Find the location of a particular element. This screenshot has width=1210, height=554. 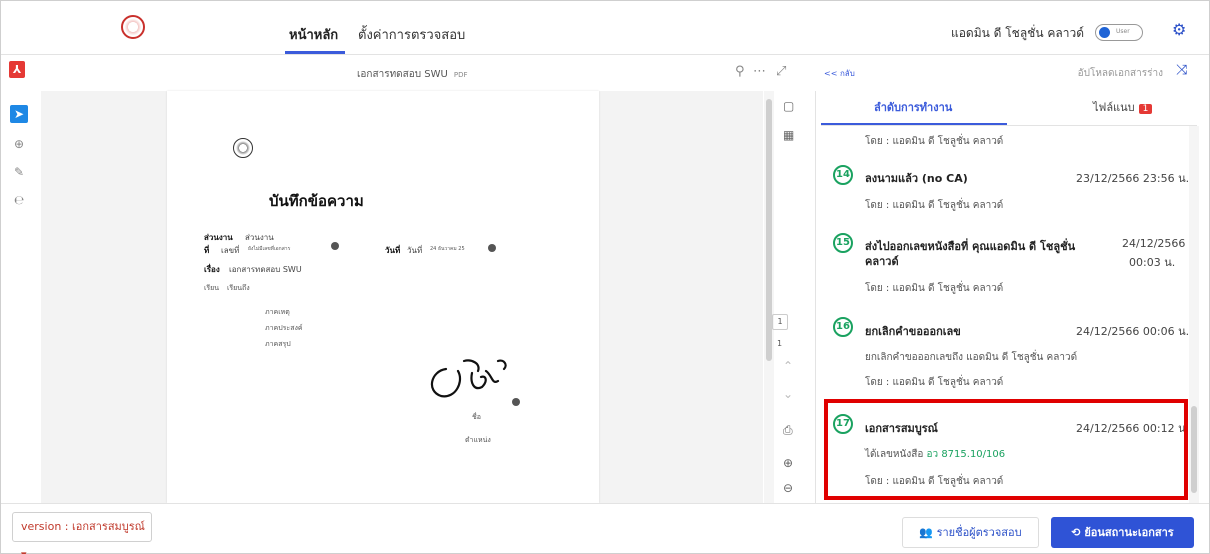

toggle-label: User is located at coordinates (1123, 31).